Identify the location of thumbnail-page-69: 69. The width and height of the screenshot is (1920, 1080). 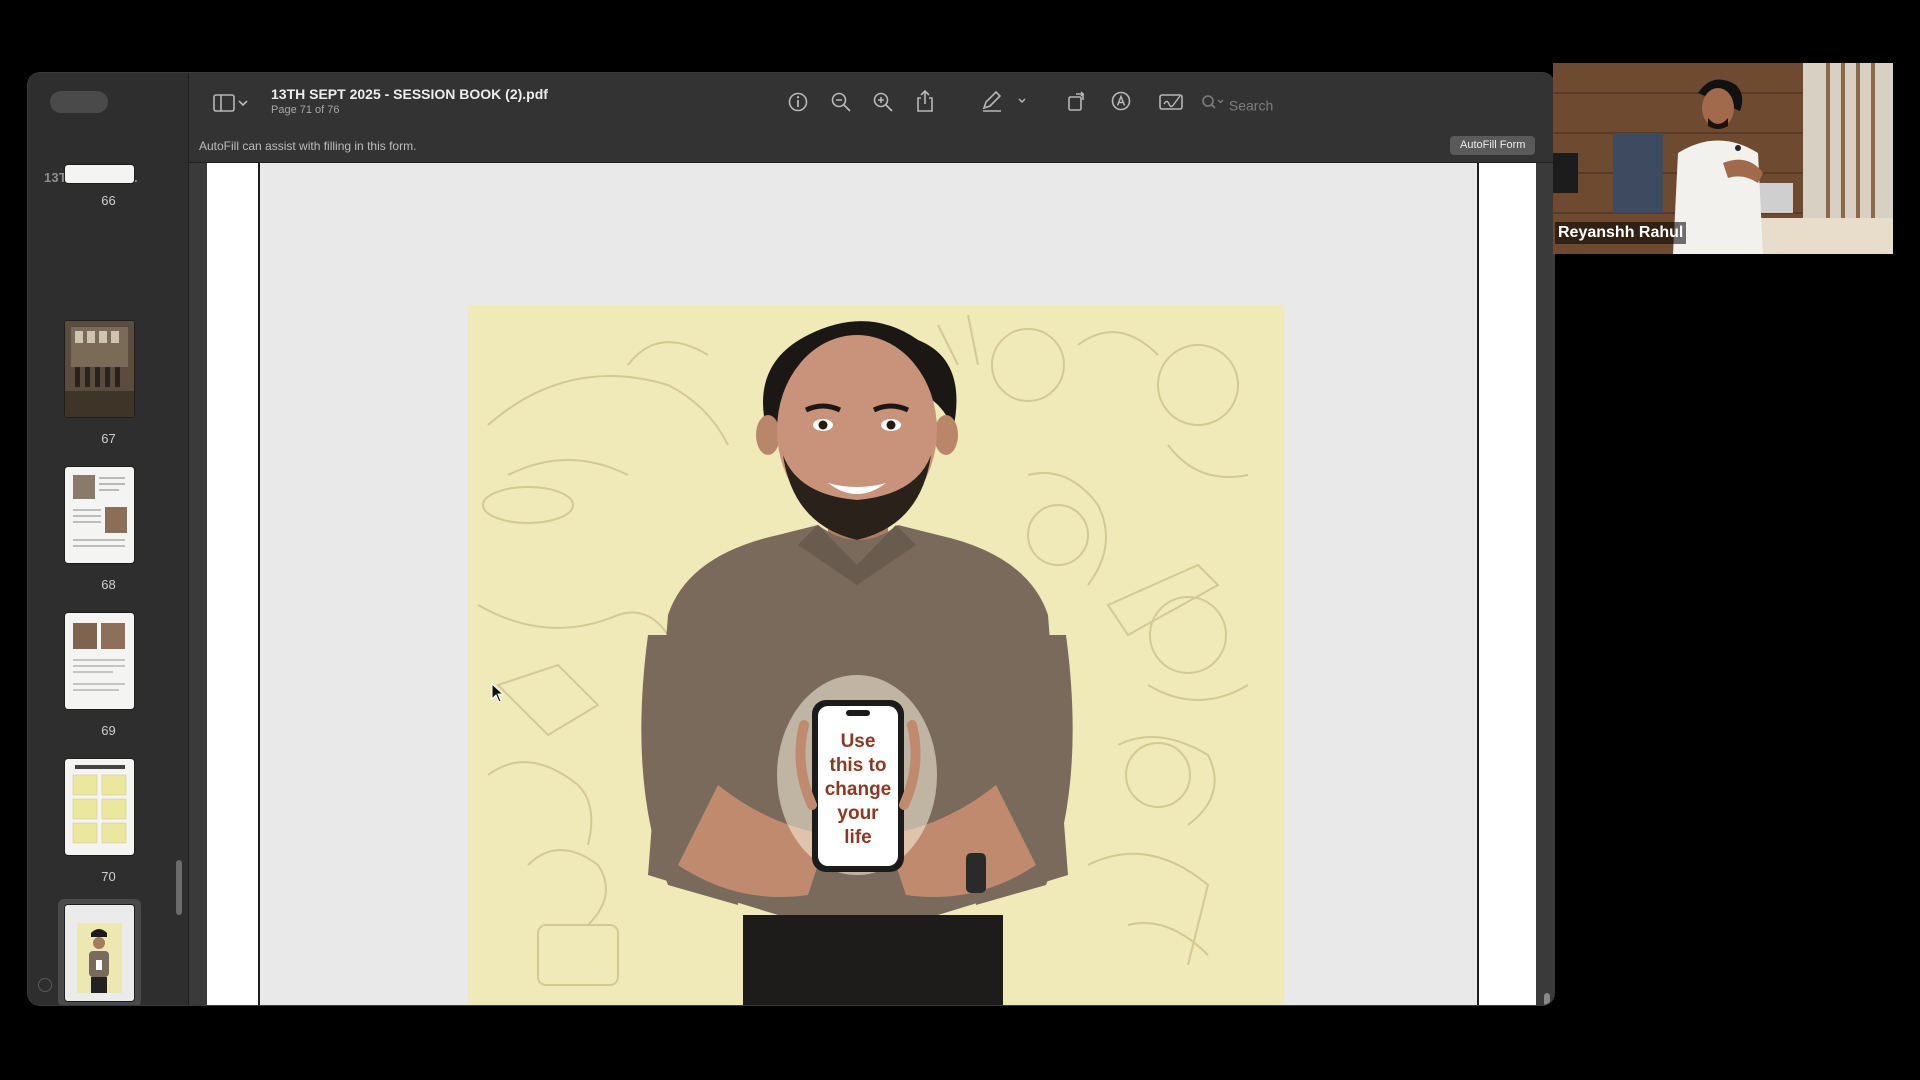
(108, 683).